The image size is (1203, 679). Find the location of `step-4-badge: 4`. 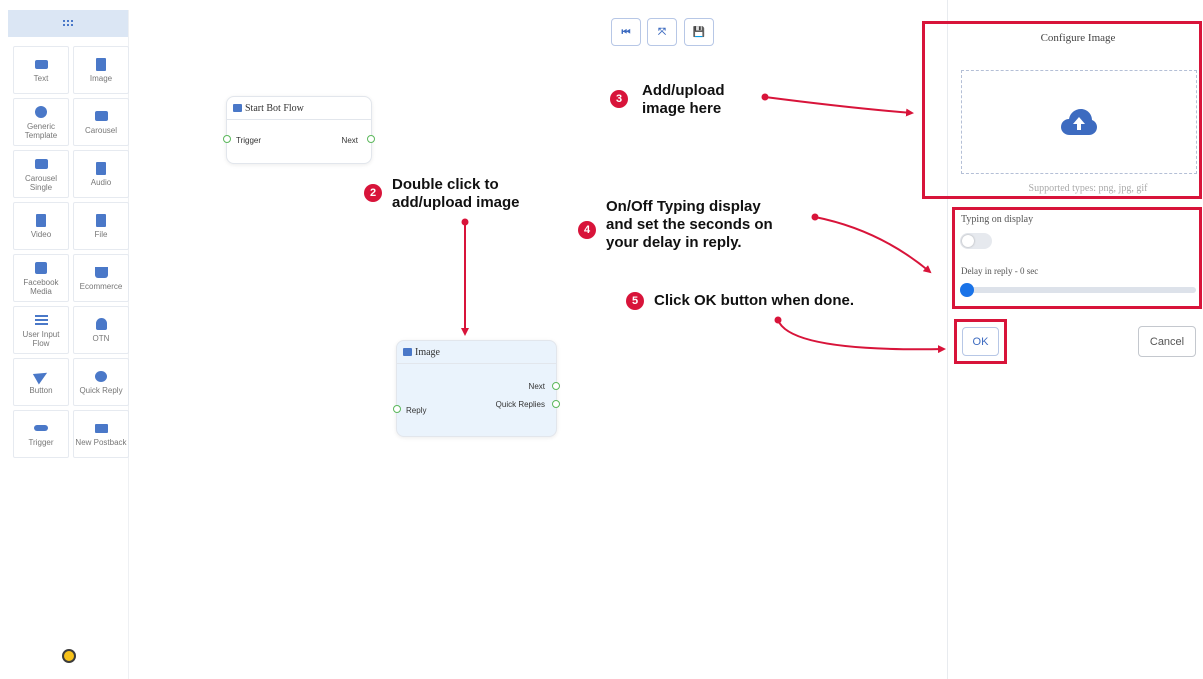

step-4-badge: 4 is located at coordinates (587, 230).